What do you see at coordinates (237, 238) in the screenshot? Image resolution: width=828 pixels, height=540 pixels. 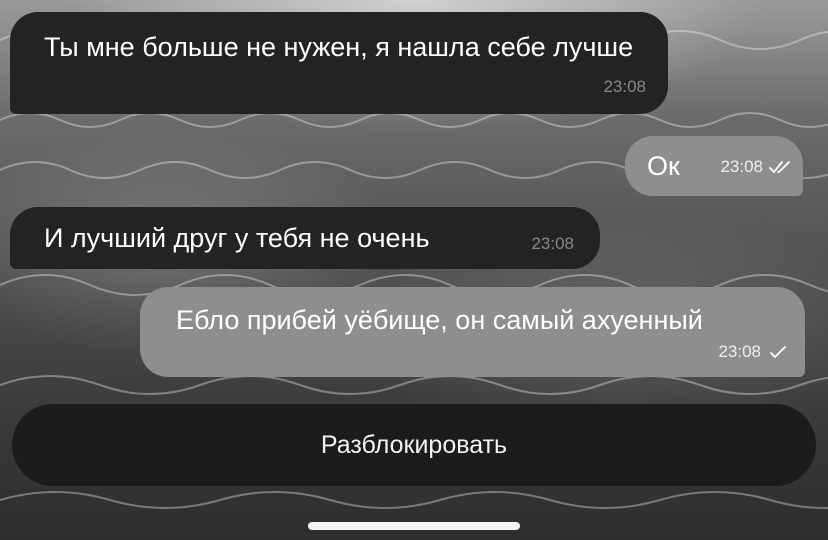 I see `message-text: И лучший друг у тебя не очень` at bounding box center [237, 238].